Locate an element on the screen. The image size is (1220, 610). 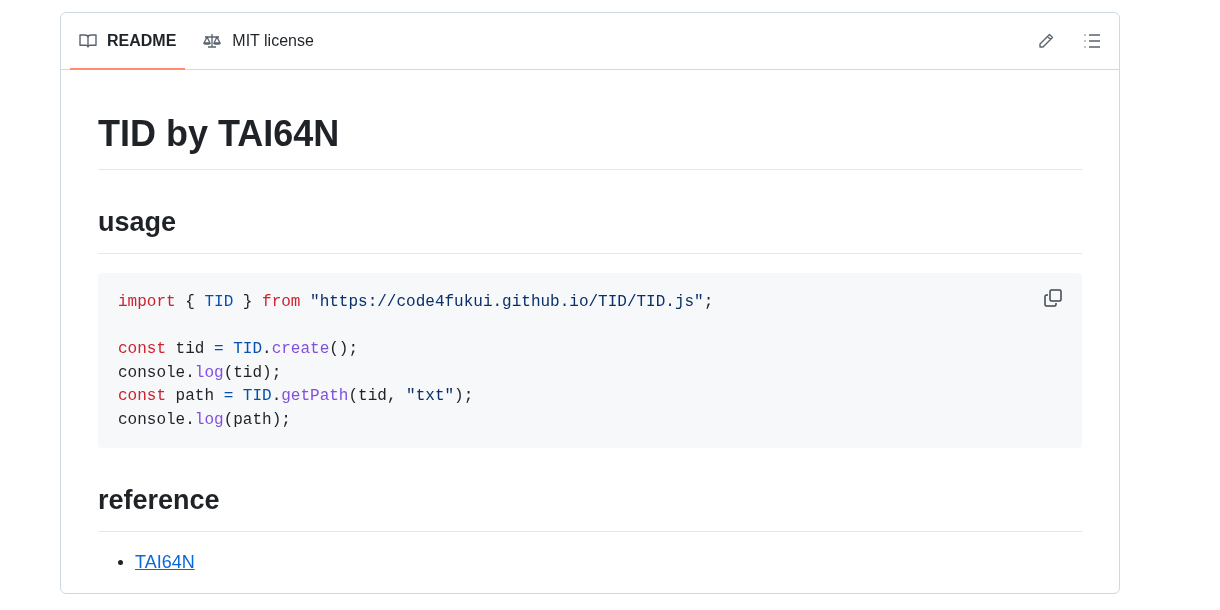
page-title: TID by TAI64N is located at coordinates (219, 134).